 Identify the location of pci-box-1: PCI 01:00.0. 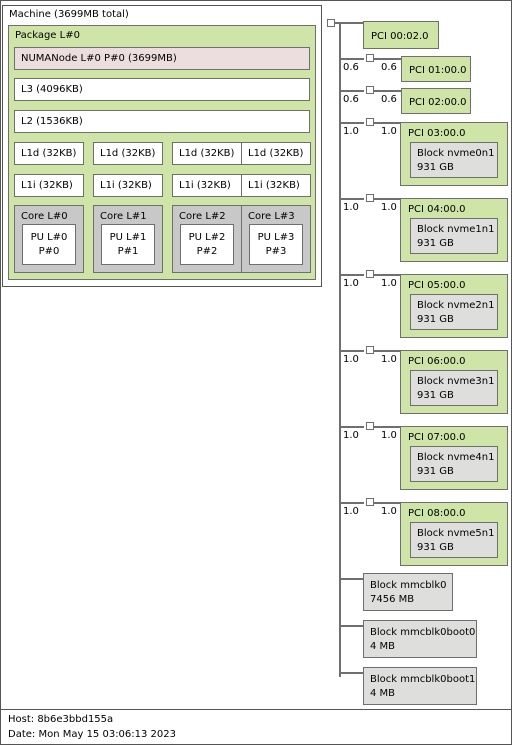
(436, 69).